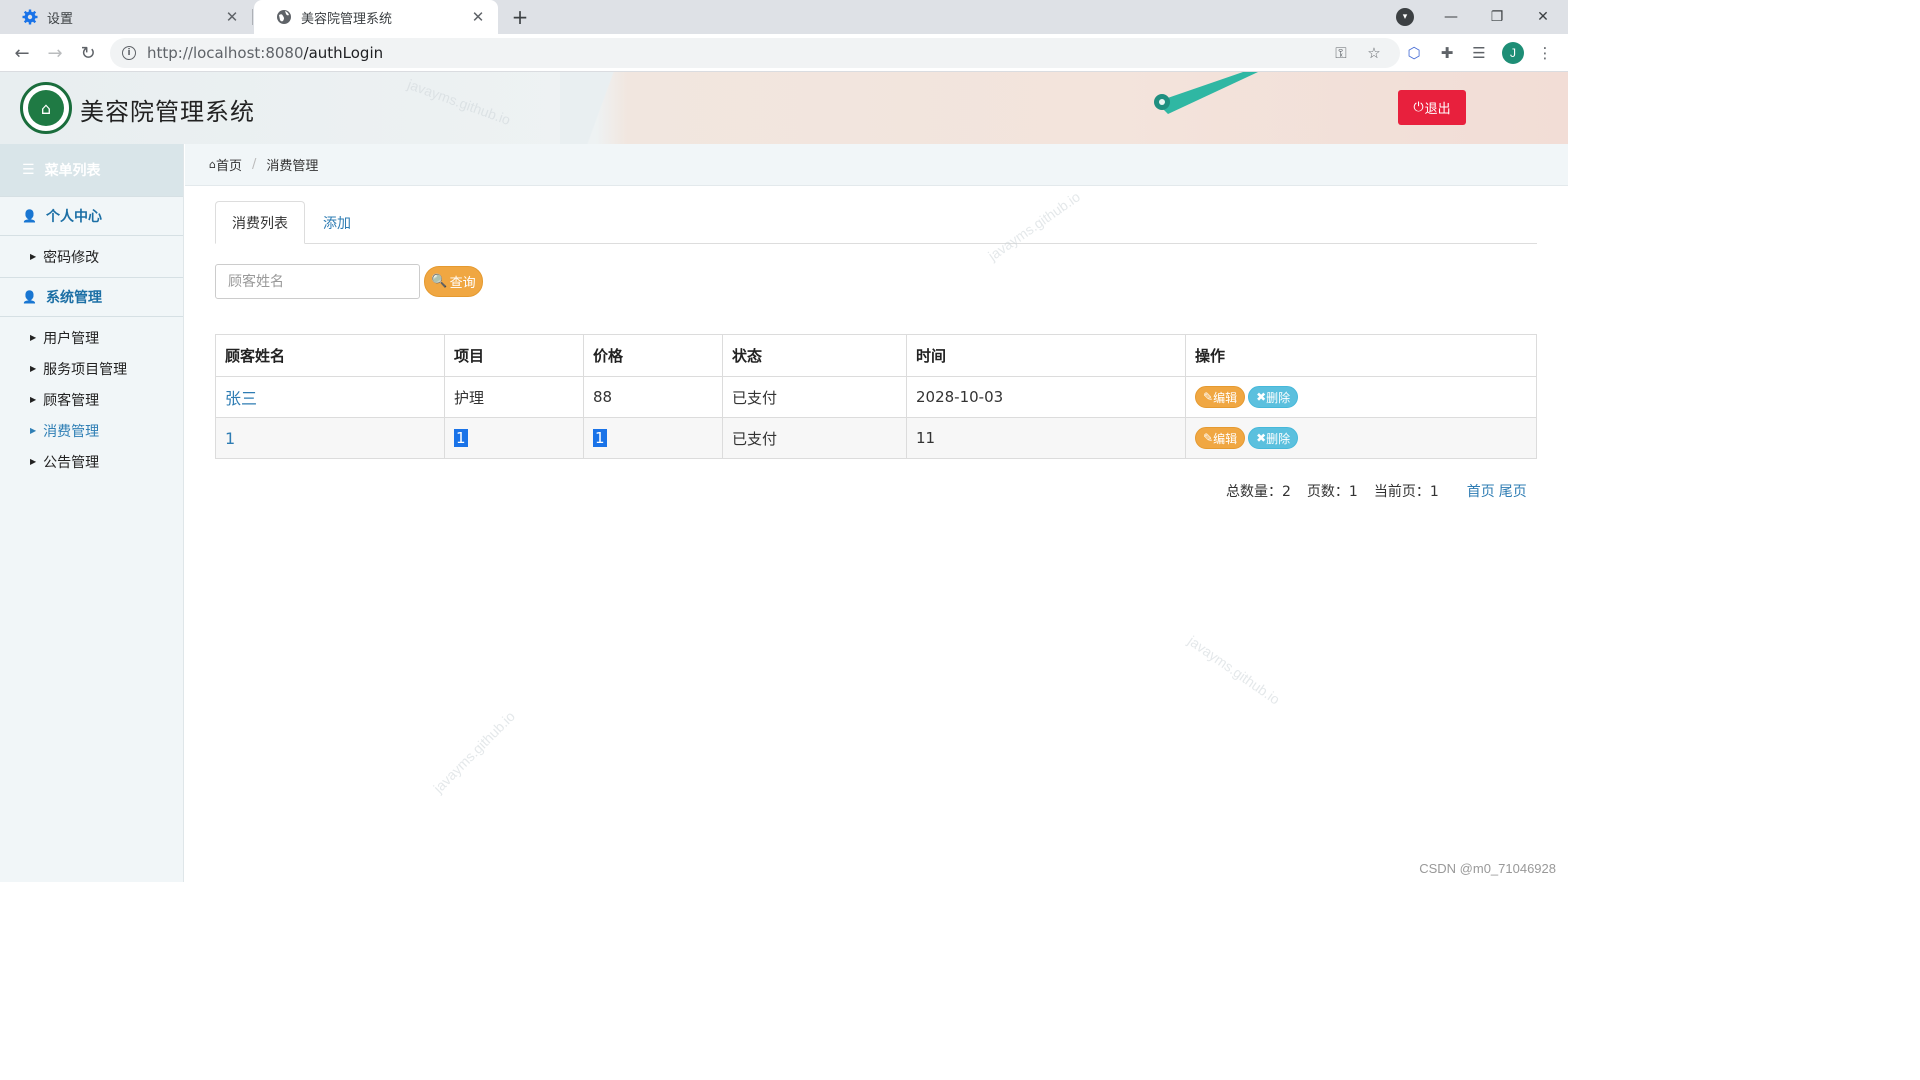 The width and height of the screenshot is (1920, 1080). Describe the element at coordinates (1545, 53) in the screenshot. I see `kebab-menu-icon: ⋮` at that location.